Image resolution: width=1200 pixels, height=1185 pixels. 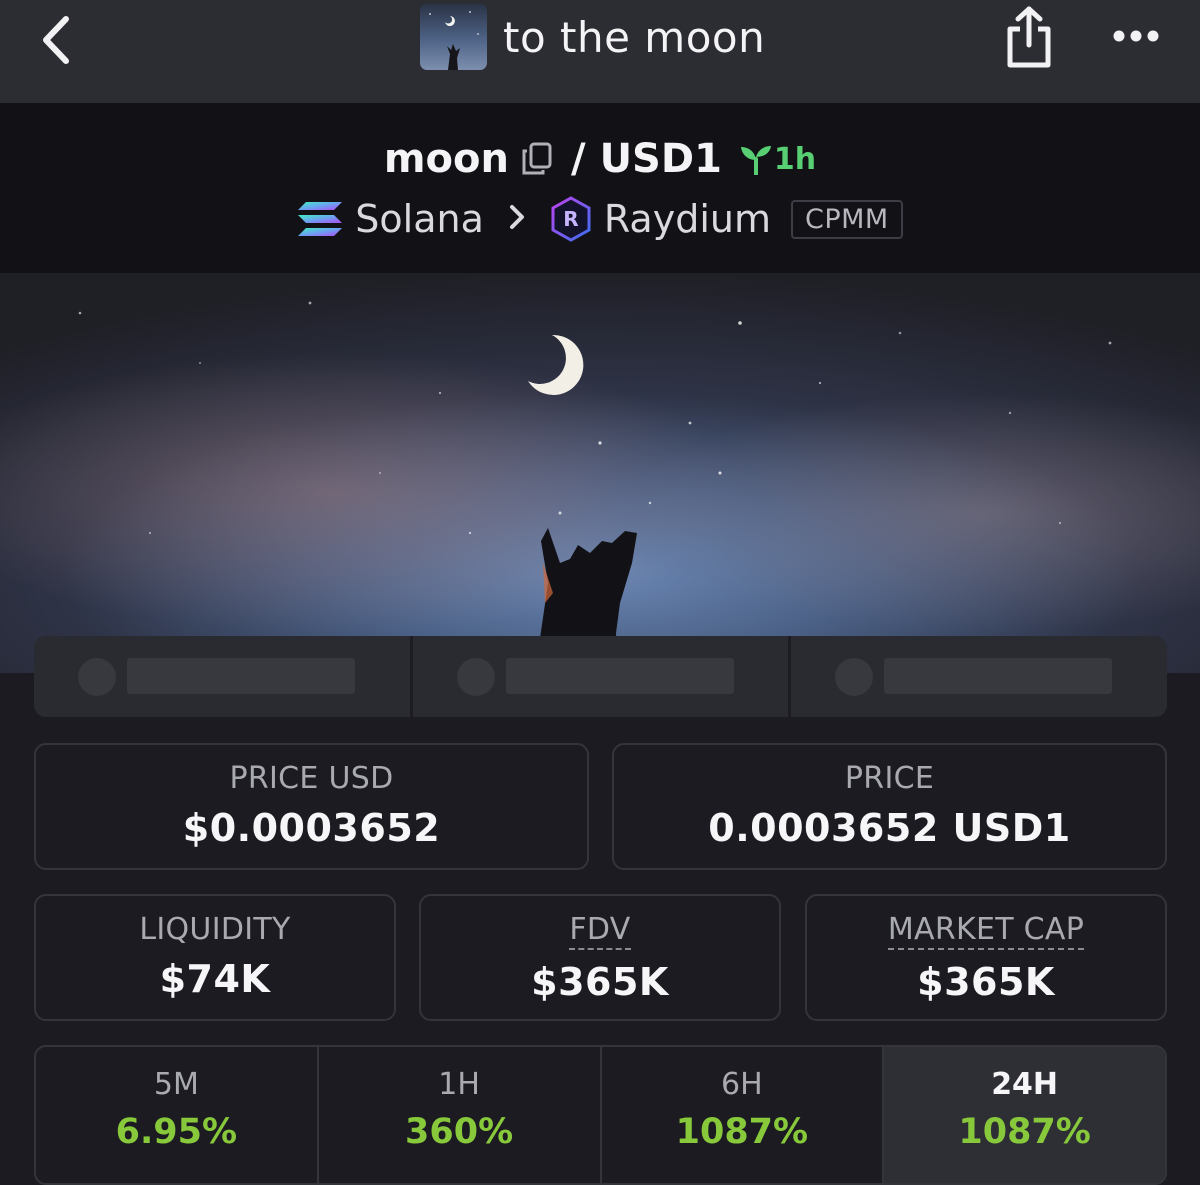 I want to click on more-button, so click(x=1136, y=36).